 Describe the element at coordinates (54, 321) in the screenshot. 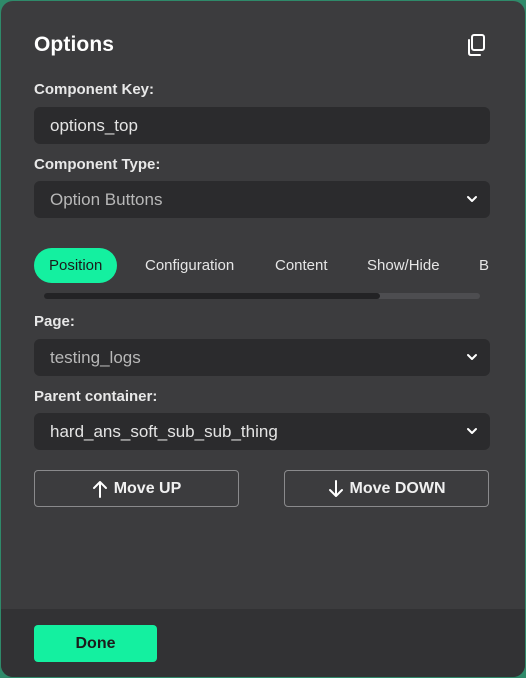

I see `page-label: Page:` at that location.